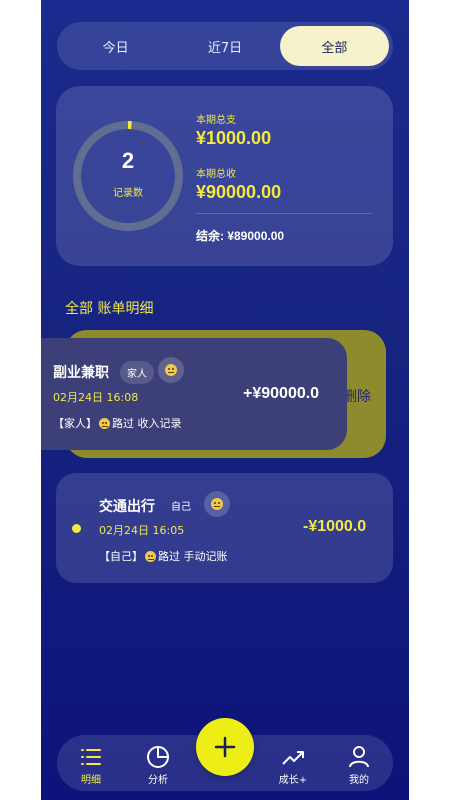  Describe the element at coordinates (81, 373) in the screenshot. I see `record-category: 副业兼职` at that location.